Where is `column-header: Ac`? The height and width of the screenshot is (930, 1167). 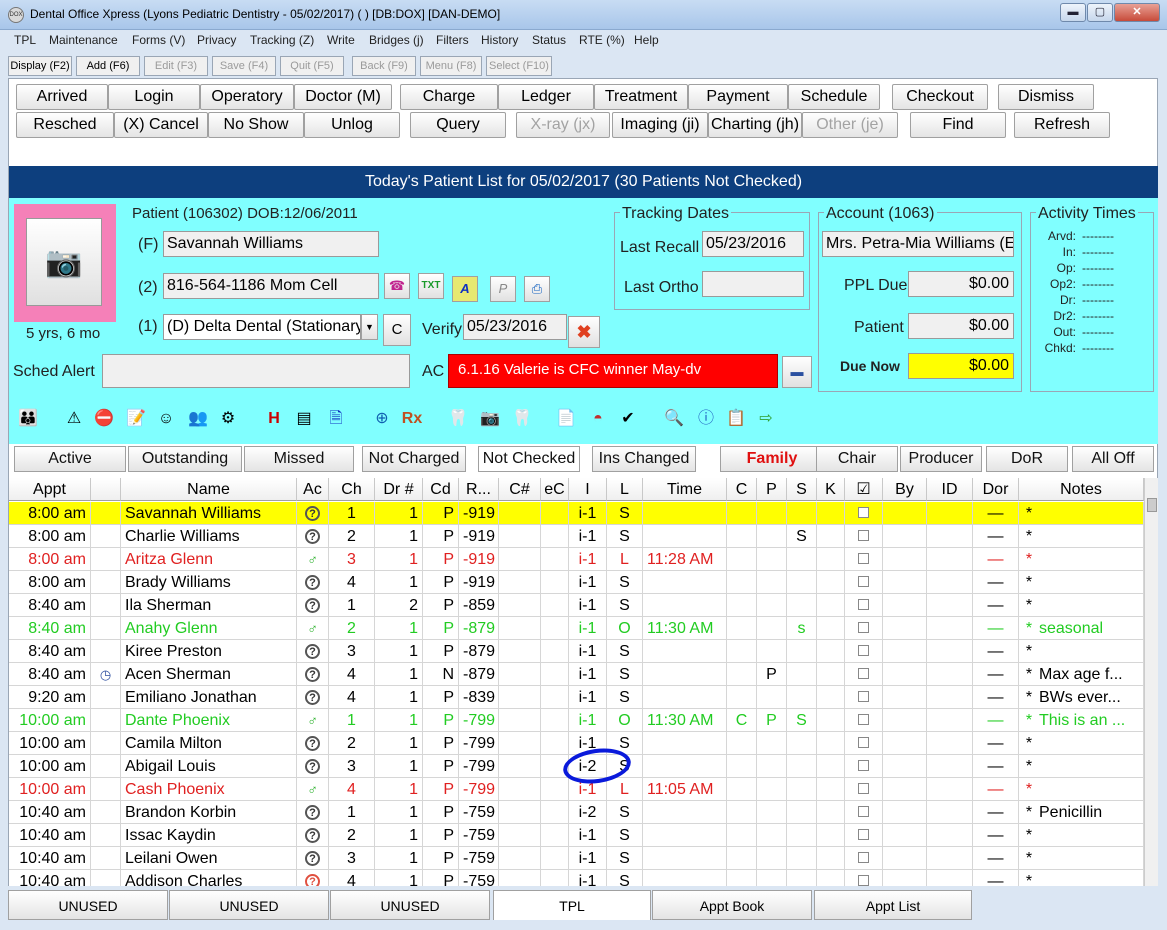
column-header: Ac is located at coordinates (313, 489).